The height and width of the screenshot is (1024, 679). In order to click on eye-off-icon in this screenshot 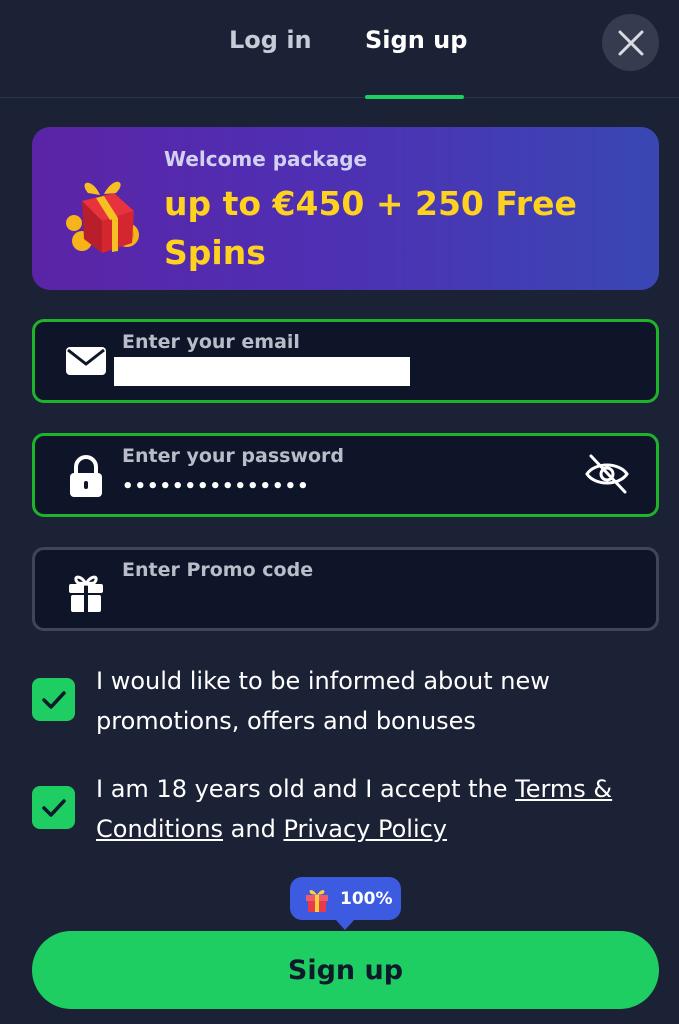, I will do `click(607, 474)`.